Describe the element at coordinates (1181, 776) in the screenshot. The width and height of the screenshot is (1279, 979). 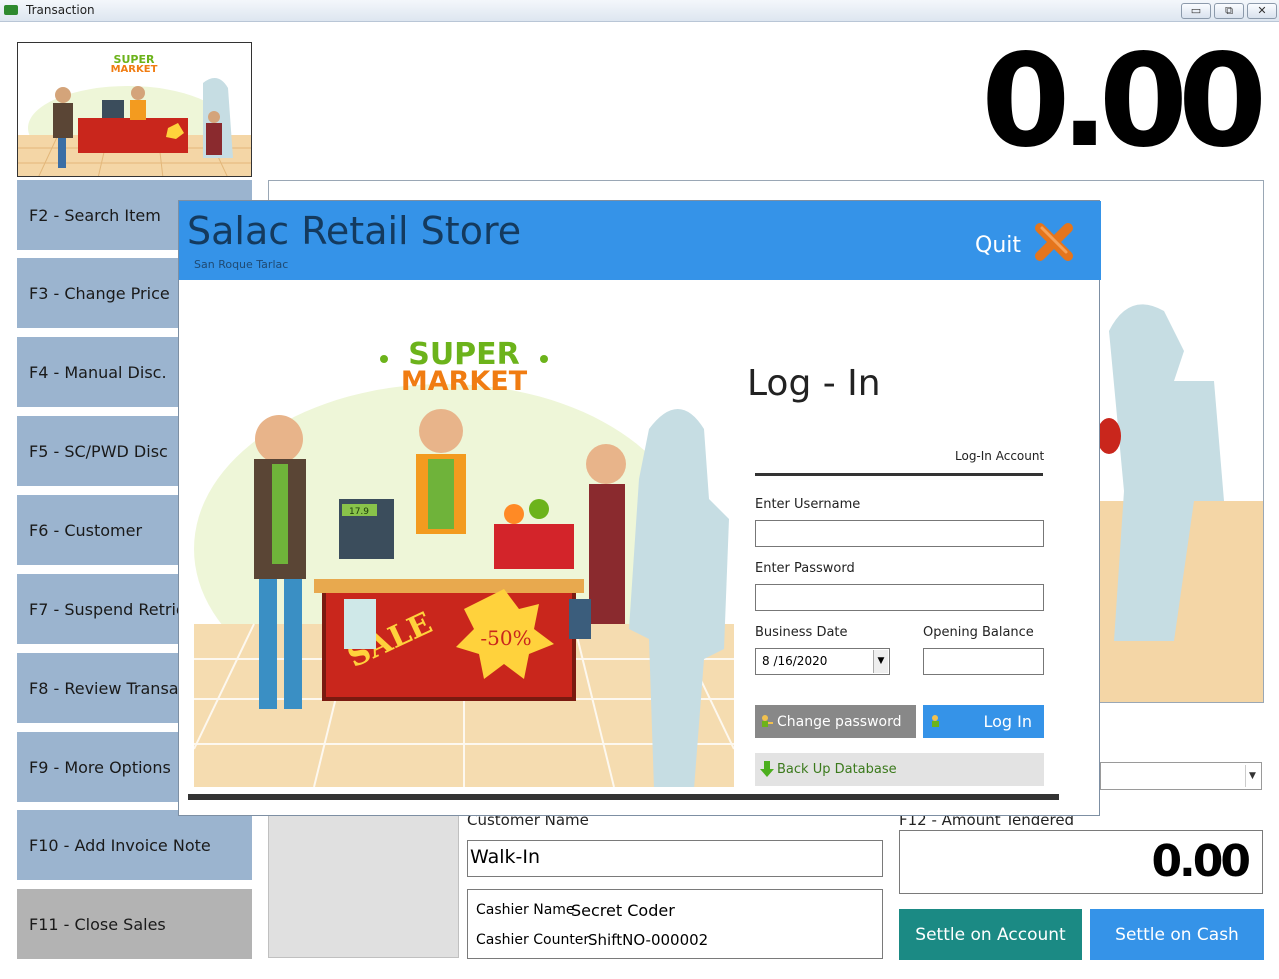
I see `background-dropdown: ▼` at that location.